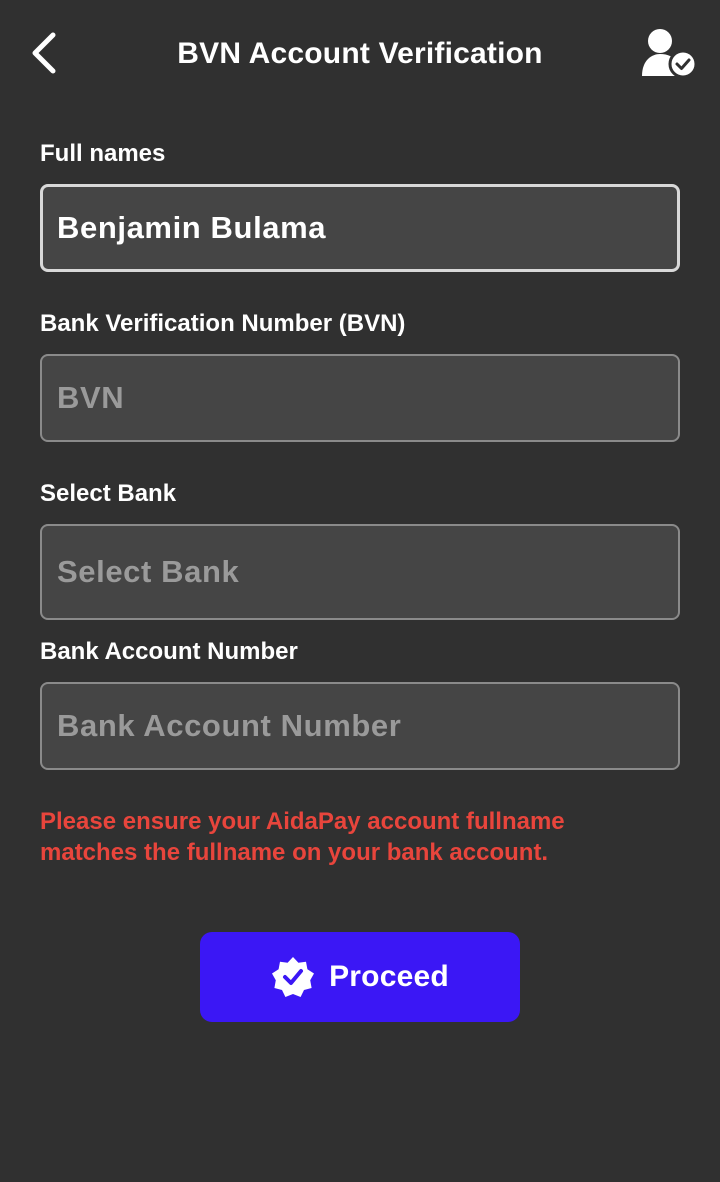 This screenshot has height=1182, width=720. I want to click on full-names-value: Benjamin Bulama, so click(192, 227).